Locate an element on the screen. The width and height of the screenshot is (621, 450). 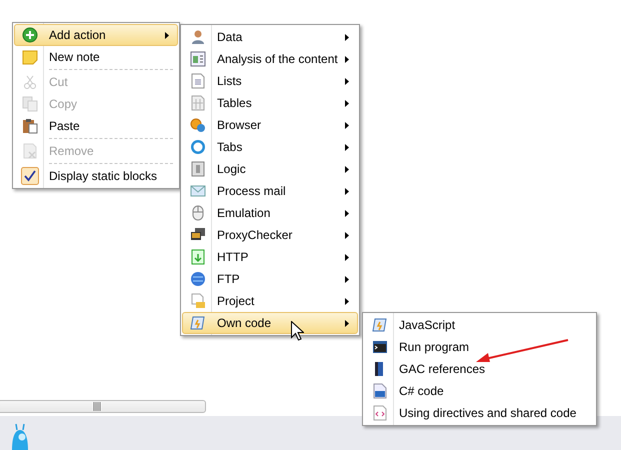
mouse-icon is located at coordinates (198, 213).